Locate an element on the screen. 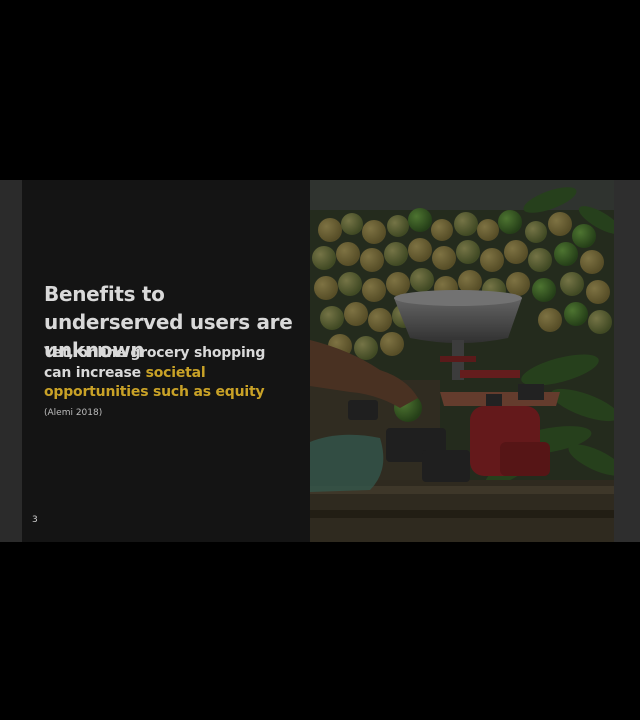  left-edge-strip is located at coordinates (11, 361).